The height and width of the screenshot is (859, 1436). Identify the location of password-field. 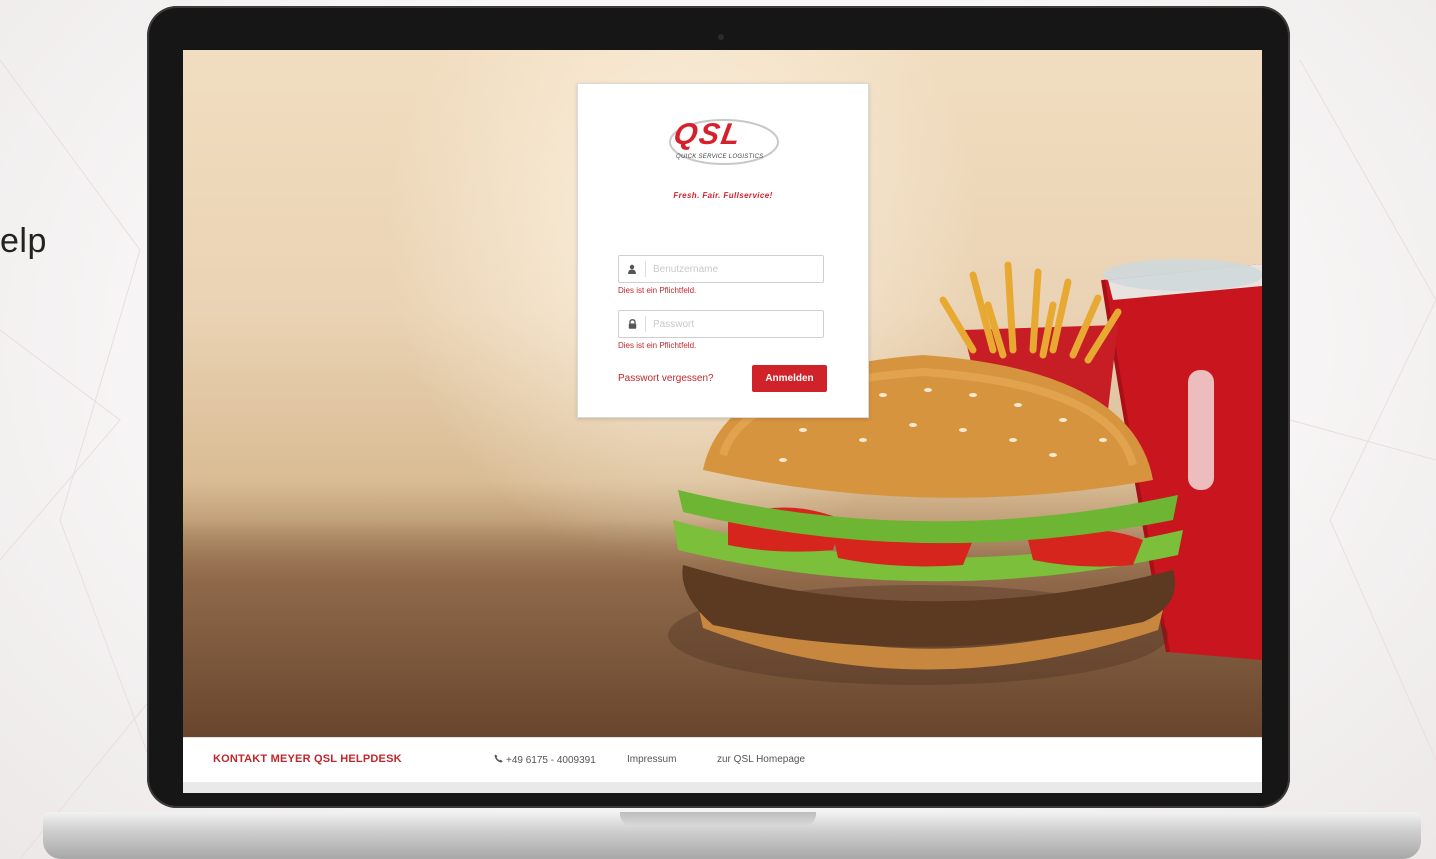
(721, 324).